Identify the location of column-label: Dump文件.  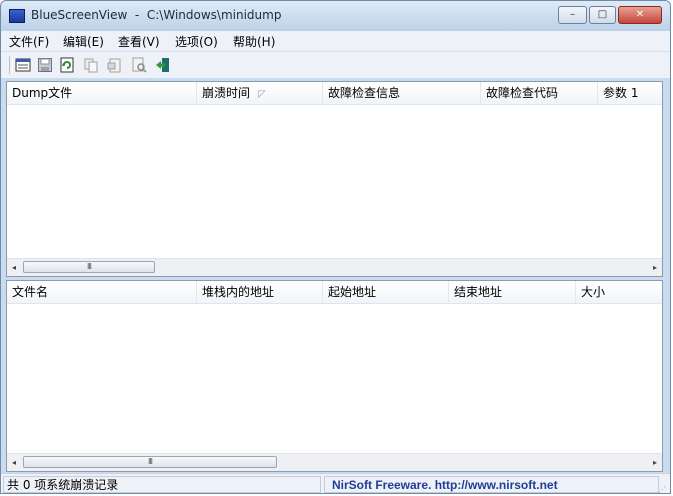
(42, 93).